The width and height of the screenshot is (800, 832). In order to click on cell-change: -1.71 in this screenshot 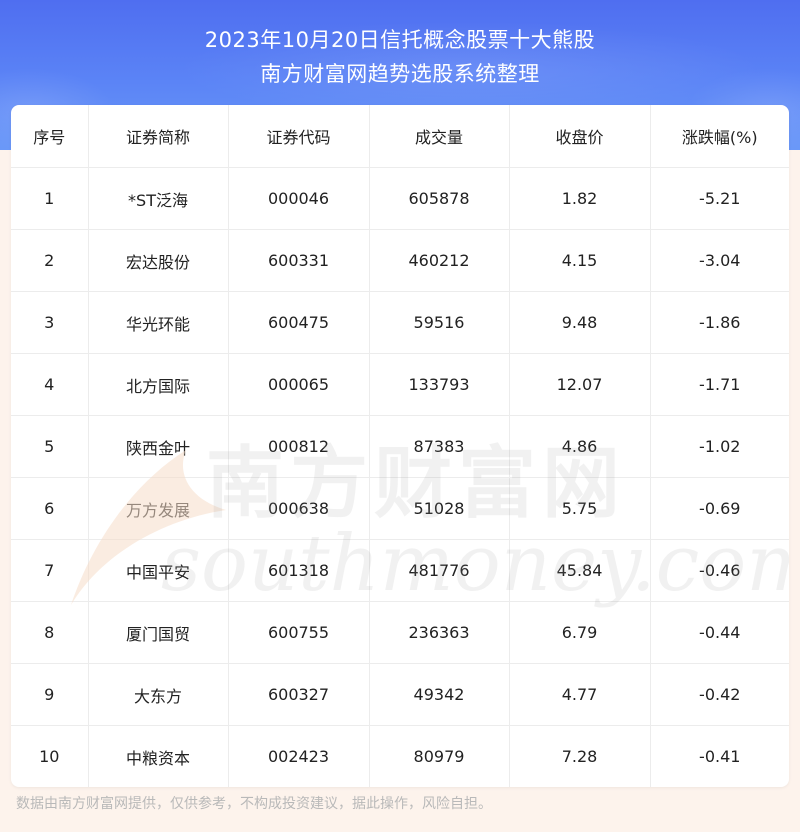, I will do `click(719, 384)`.